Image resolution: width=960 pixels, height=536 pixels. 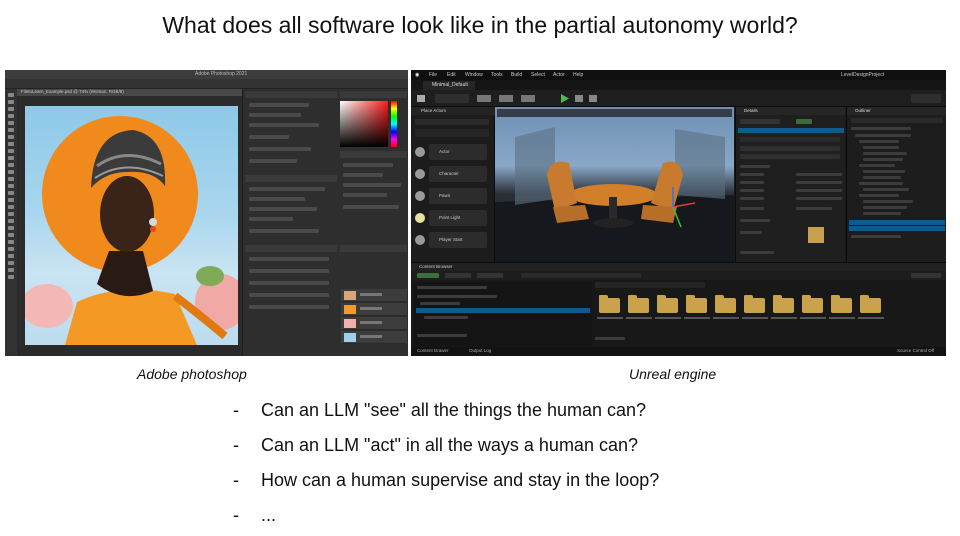 What do you see at coordinates (458, 152) in the screenshot?
I see `place-item-actor: Actor` at bounding box center [458, 152].